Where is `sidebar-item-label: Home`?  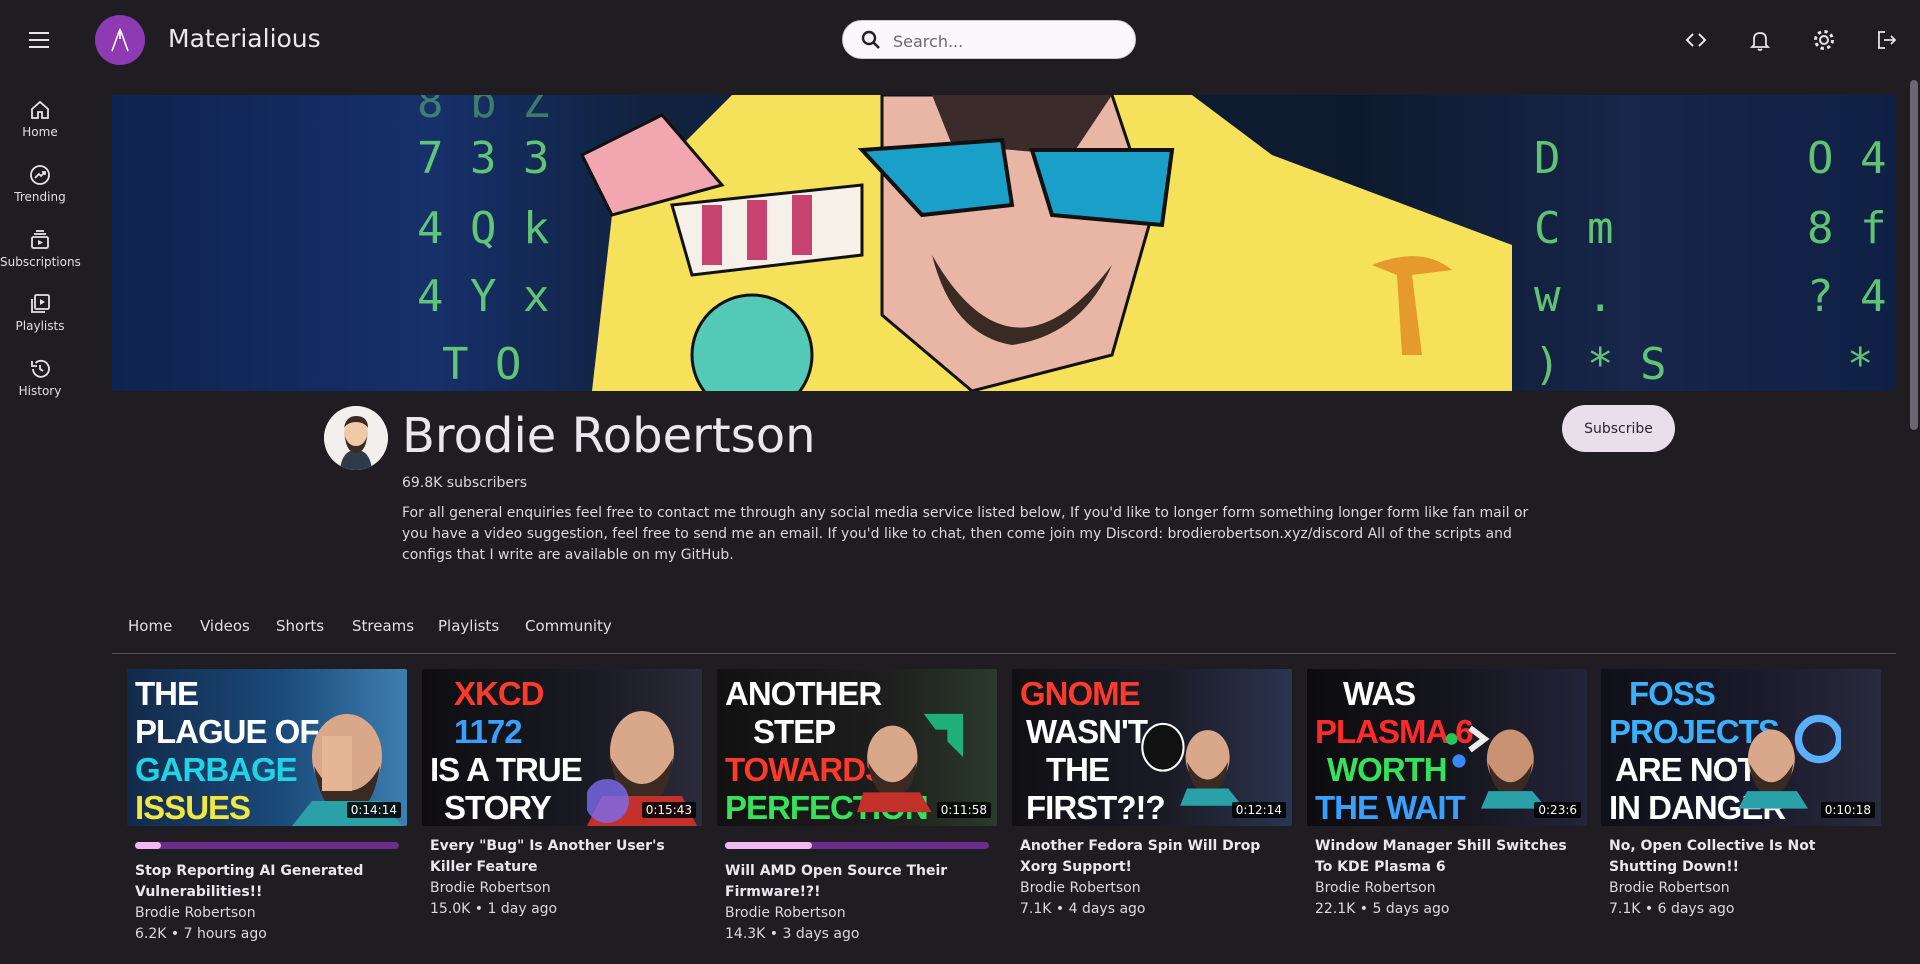
sidebar-item-label: Home is located at coordinates (40, 132).